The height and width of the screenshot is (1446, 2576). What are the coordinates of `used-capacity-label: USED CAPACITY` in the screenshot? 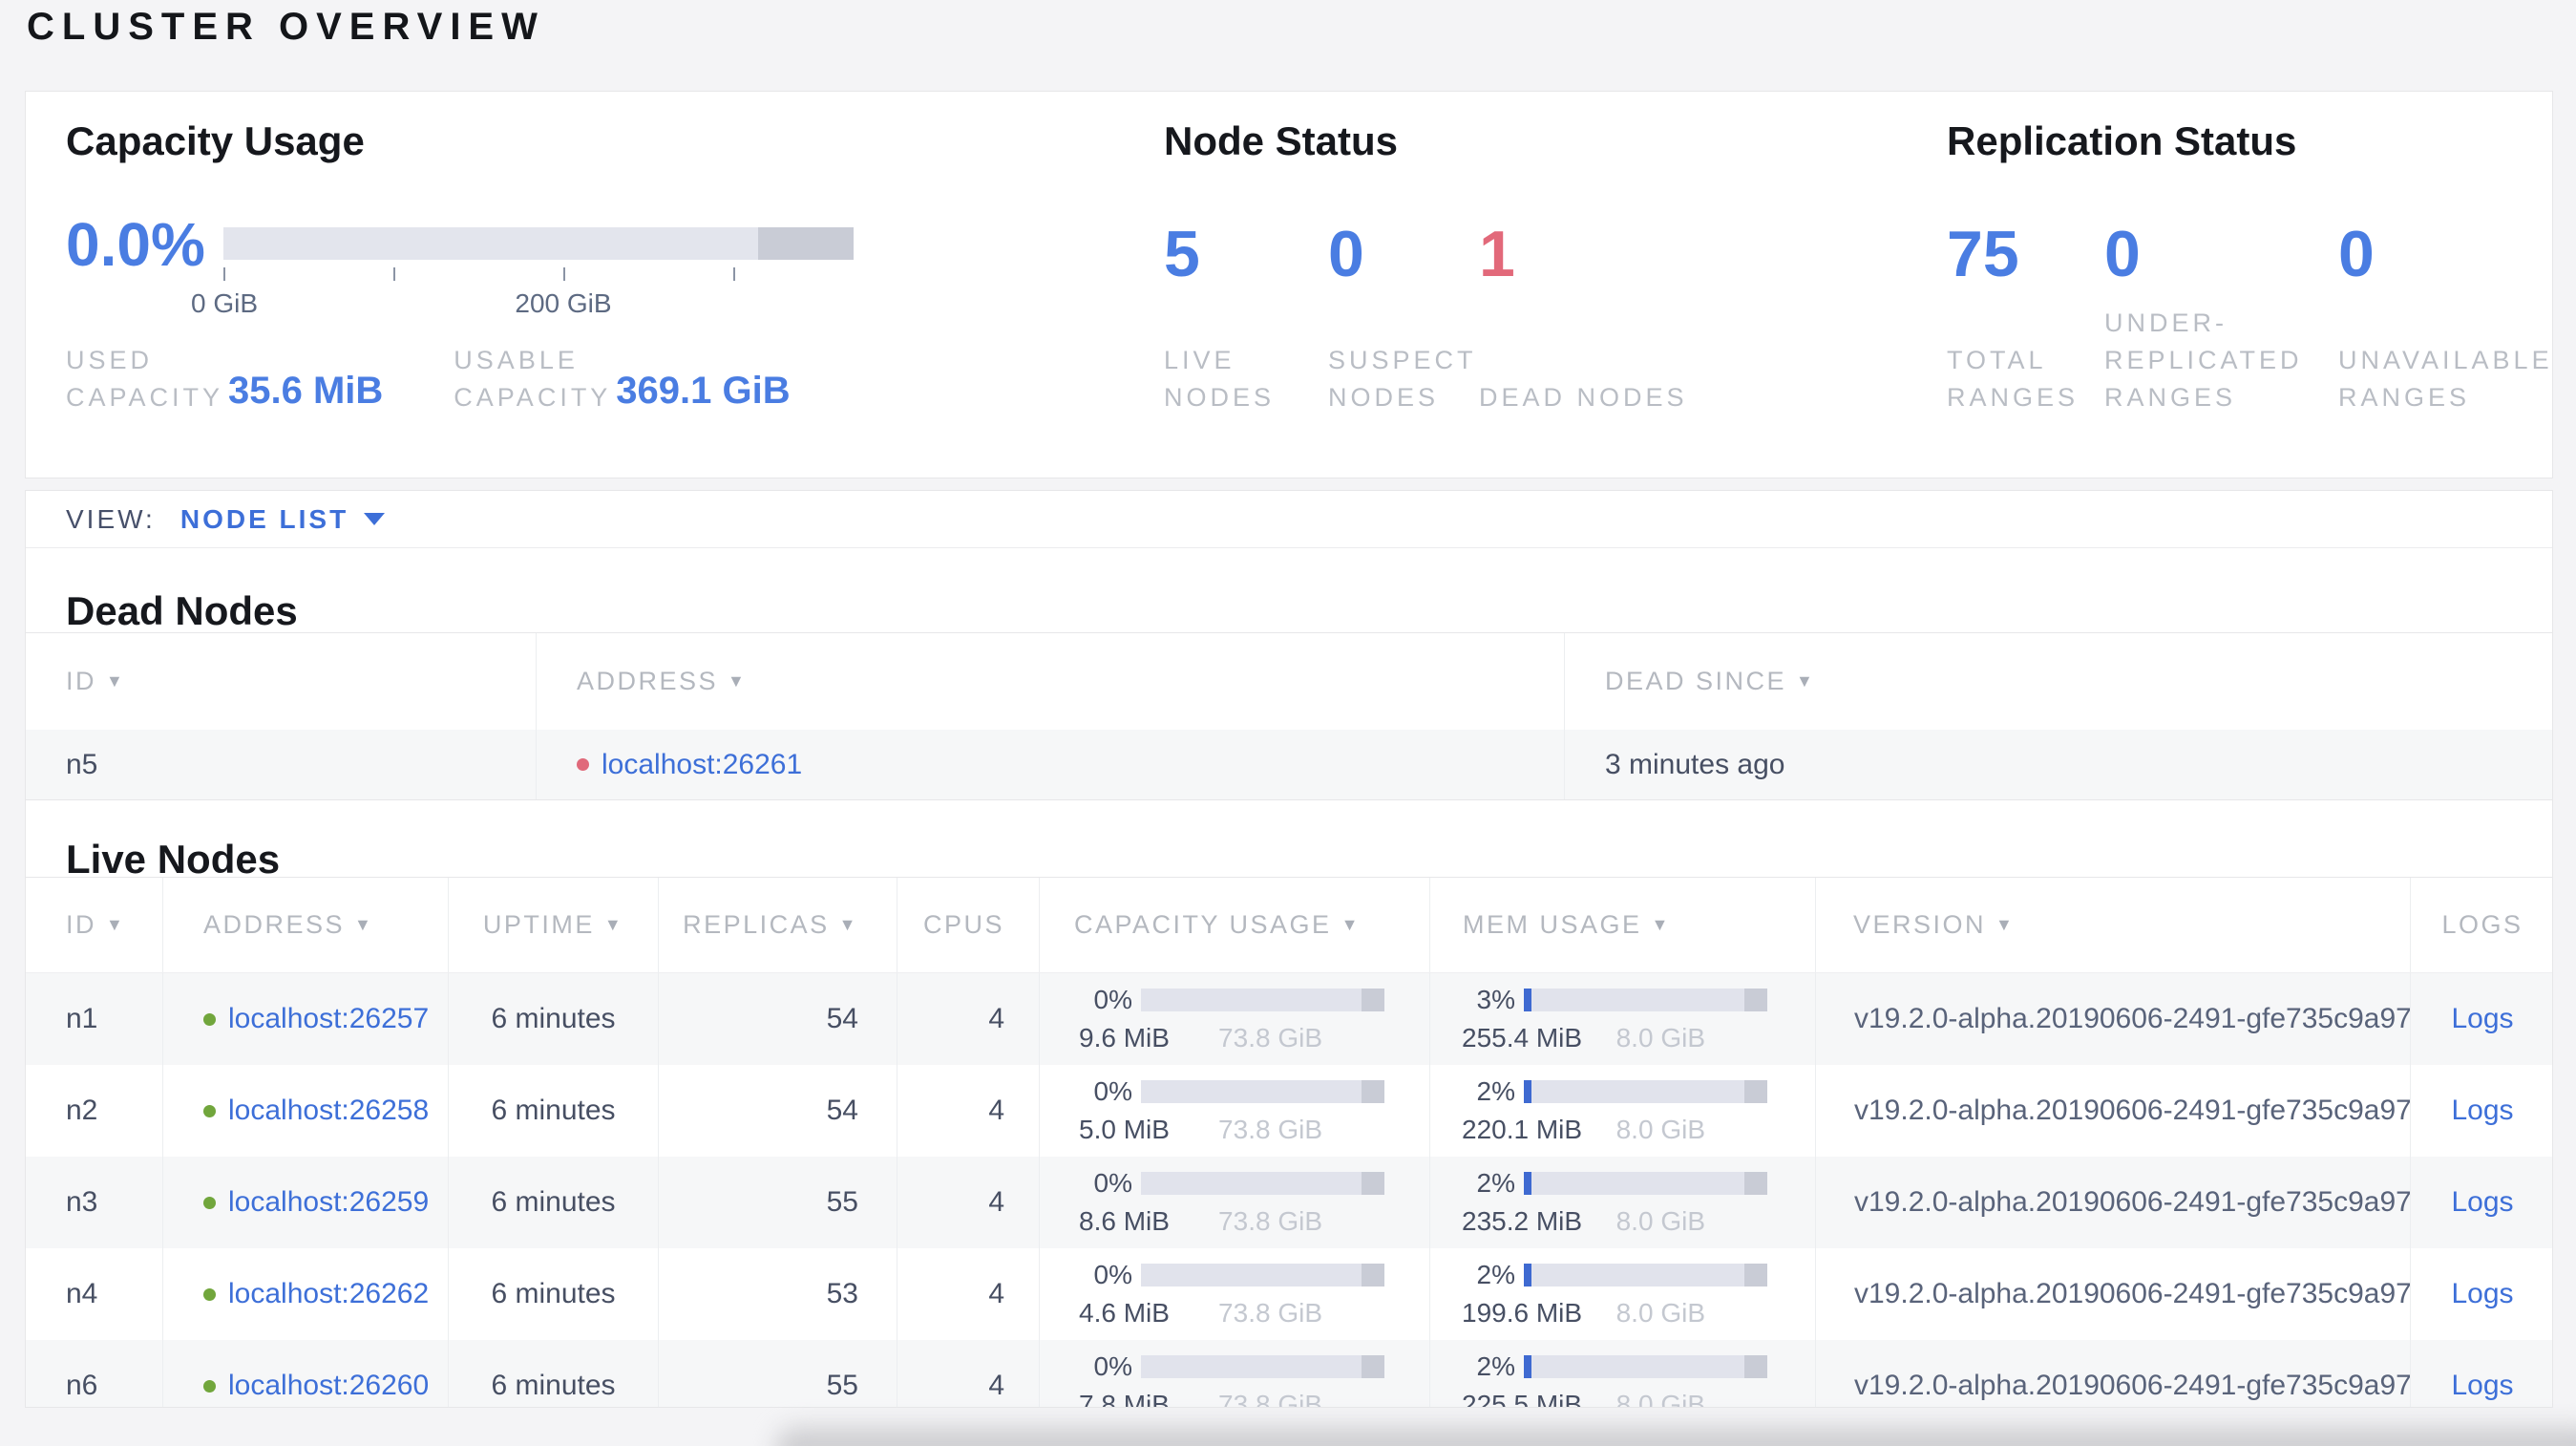 It's located at (145, 378).